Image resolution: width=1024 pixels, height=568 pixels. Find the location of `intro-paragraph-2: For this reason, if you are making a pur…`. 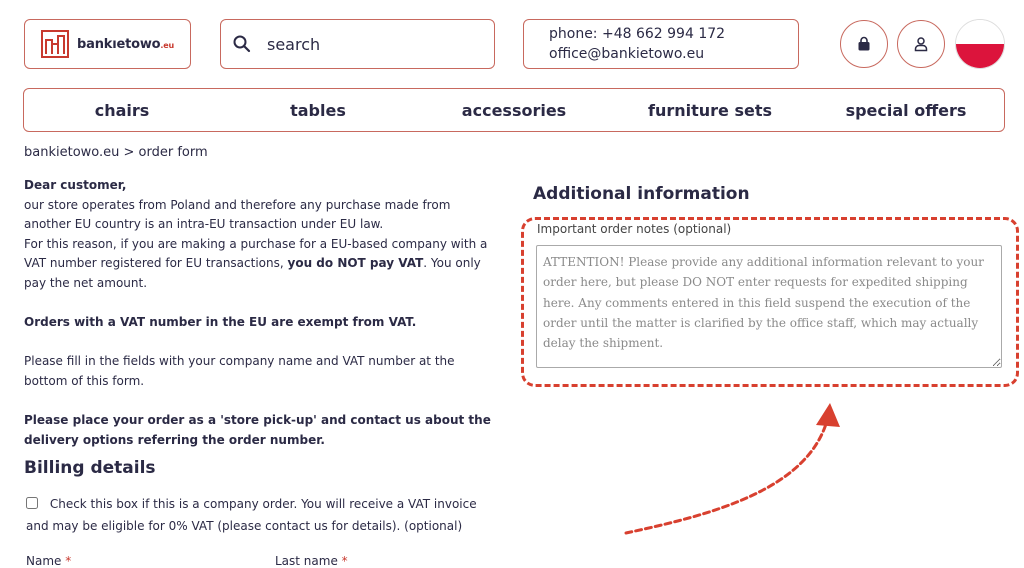

intro-paragraph-2: For this reason, if you are making a pur… is located at coordinates (256, 263).